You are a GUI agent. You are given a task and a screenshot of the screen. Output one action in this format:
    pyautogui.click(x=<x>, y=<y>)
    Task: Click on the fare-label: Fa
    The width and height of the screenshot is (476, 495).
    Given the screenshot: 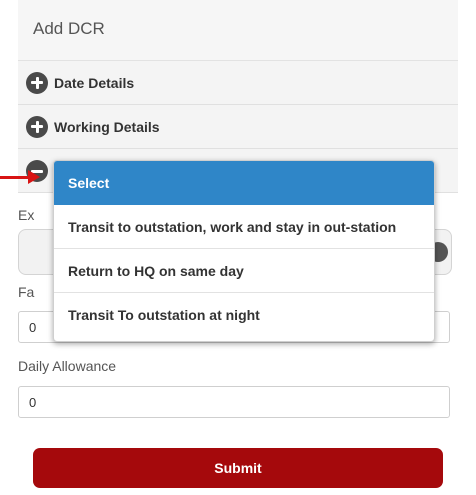 What is the action you would take?
    pyautogui.click(x=26, y=292)
    